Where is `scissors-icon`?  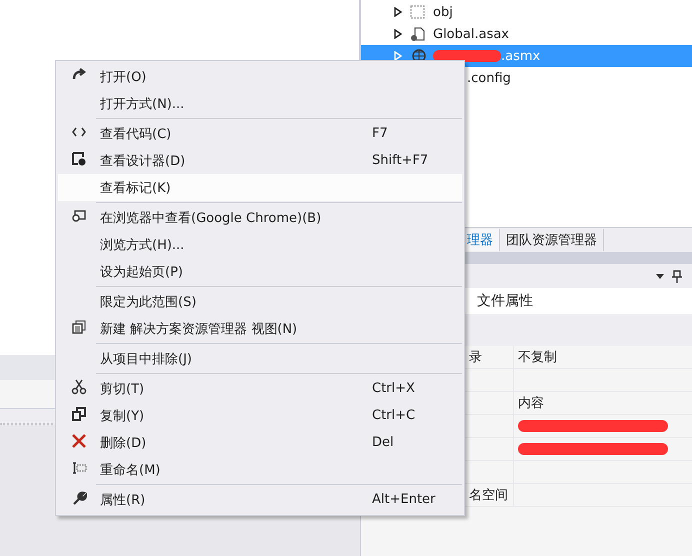
scissors-icon is located at coordinates (79, 386).